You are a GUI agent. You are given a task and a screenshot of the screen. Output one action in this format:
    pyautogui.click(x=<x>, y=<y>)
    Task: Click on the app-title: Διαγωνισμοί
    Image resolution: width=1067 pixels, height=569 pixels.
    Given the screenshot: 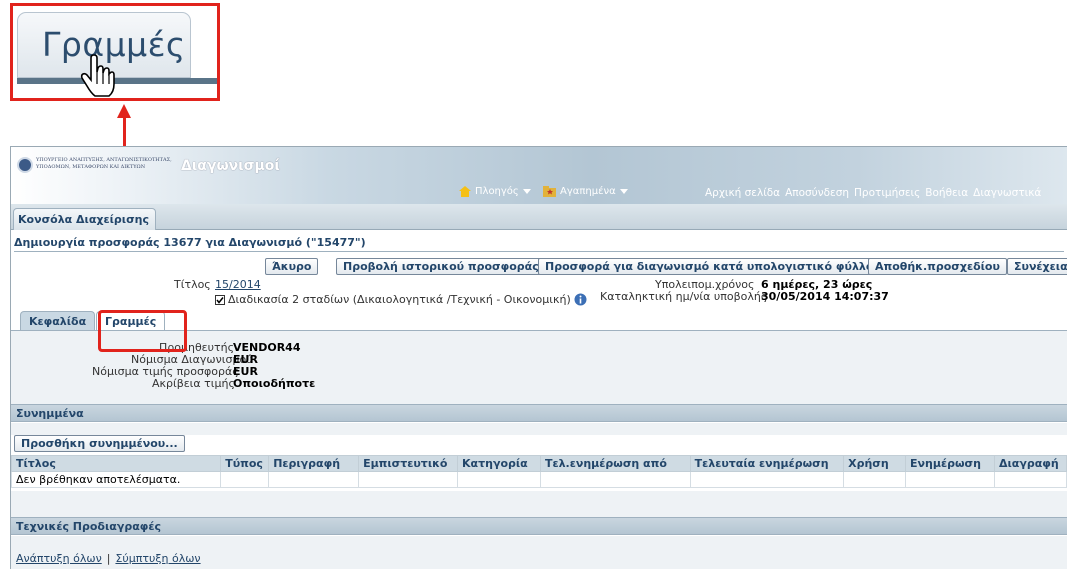 What is the action you would take?
    pyautogui.click(x=230, y=166)
    